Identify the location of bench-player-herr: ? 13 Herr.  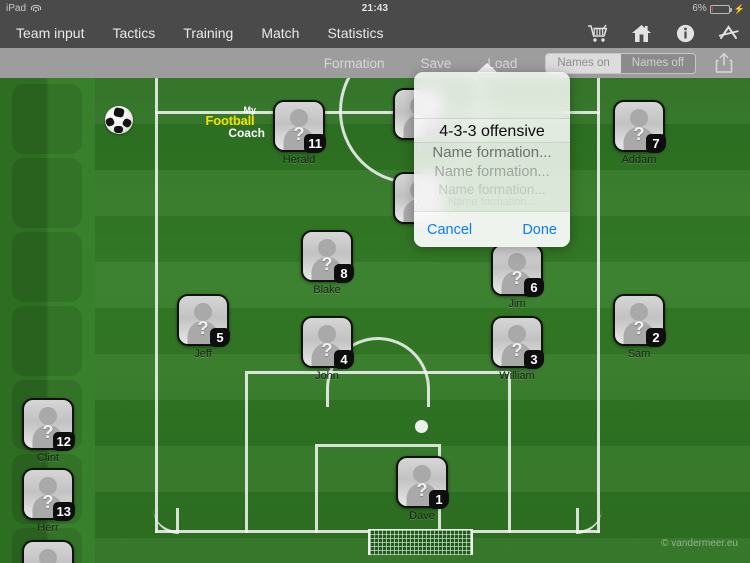
(48, 501).